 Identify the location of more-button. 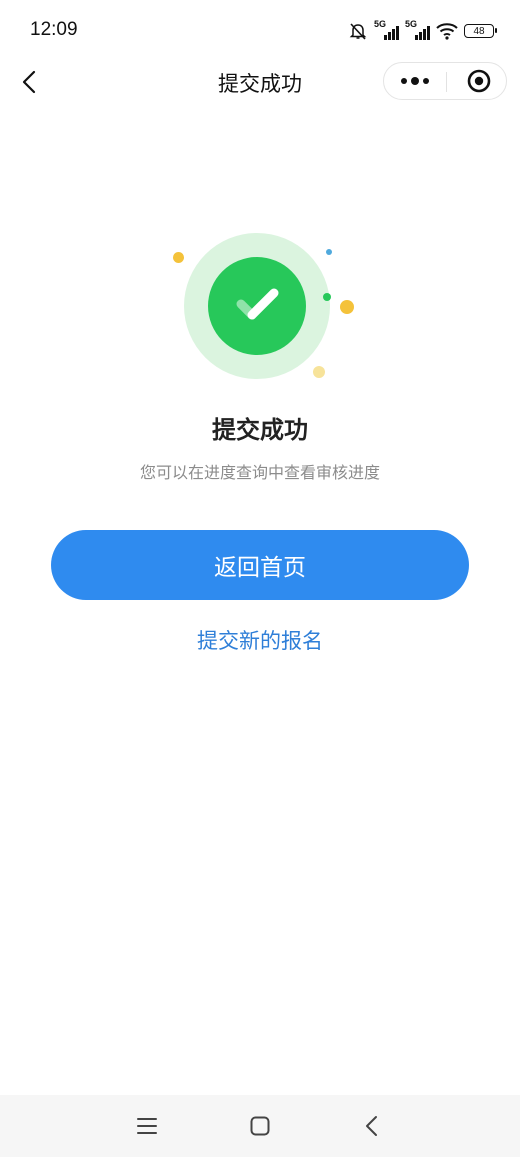
(415, 81).